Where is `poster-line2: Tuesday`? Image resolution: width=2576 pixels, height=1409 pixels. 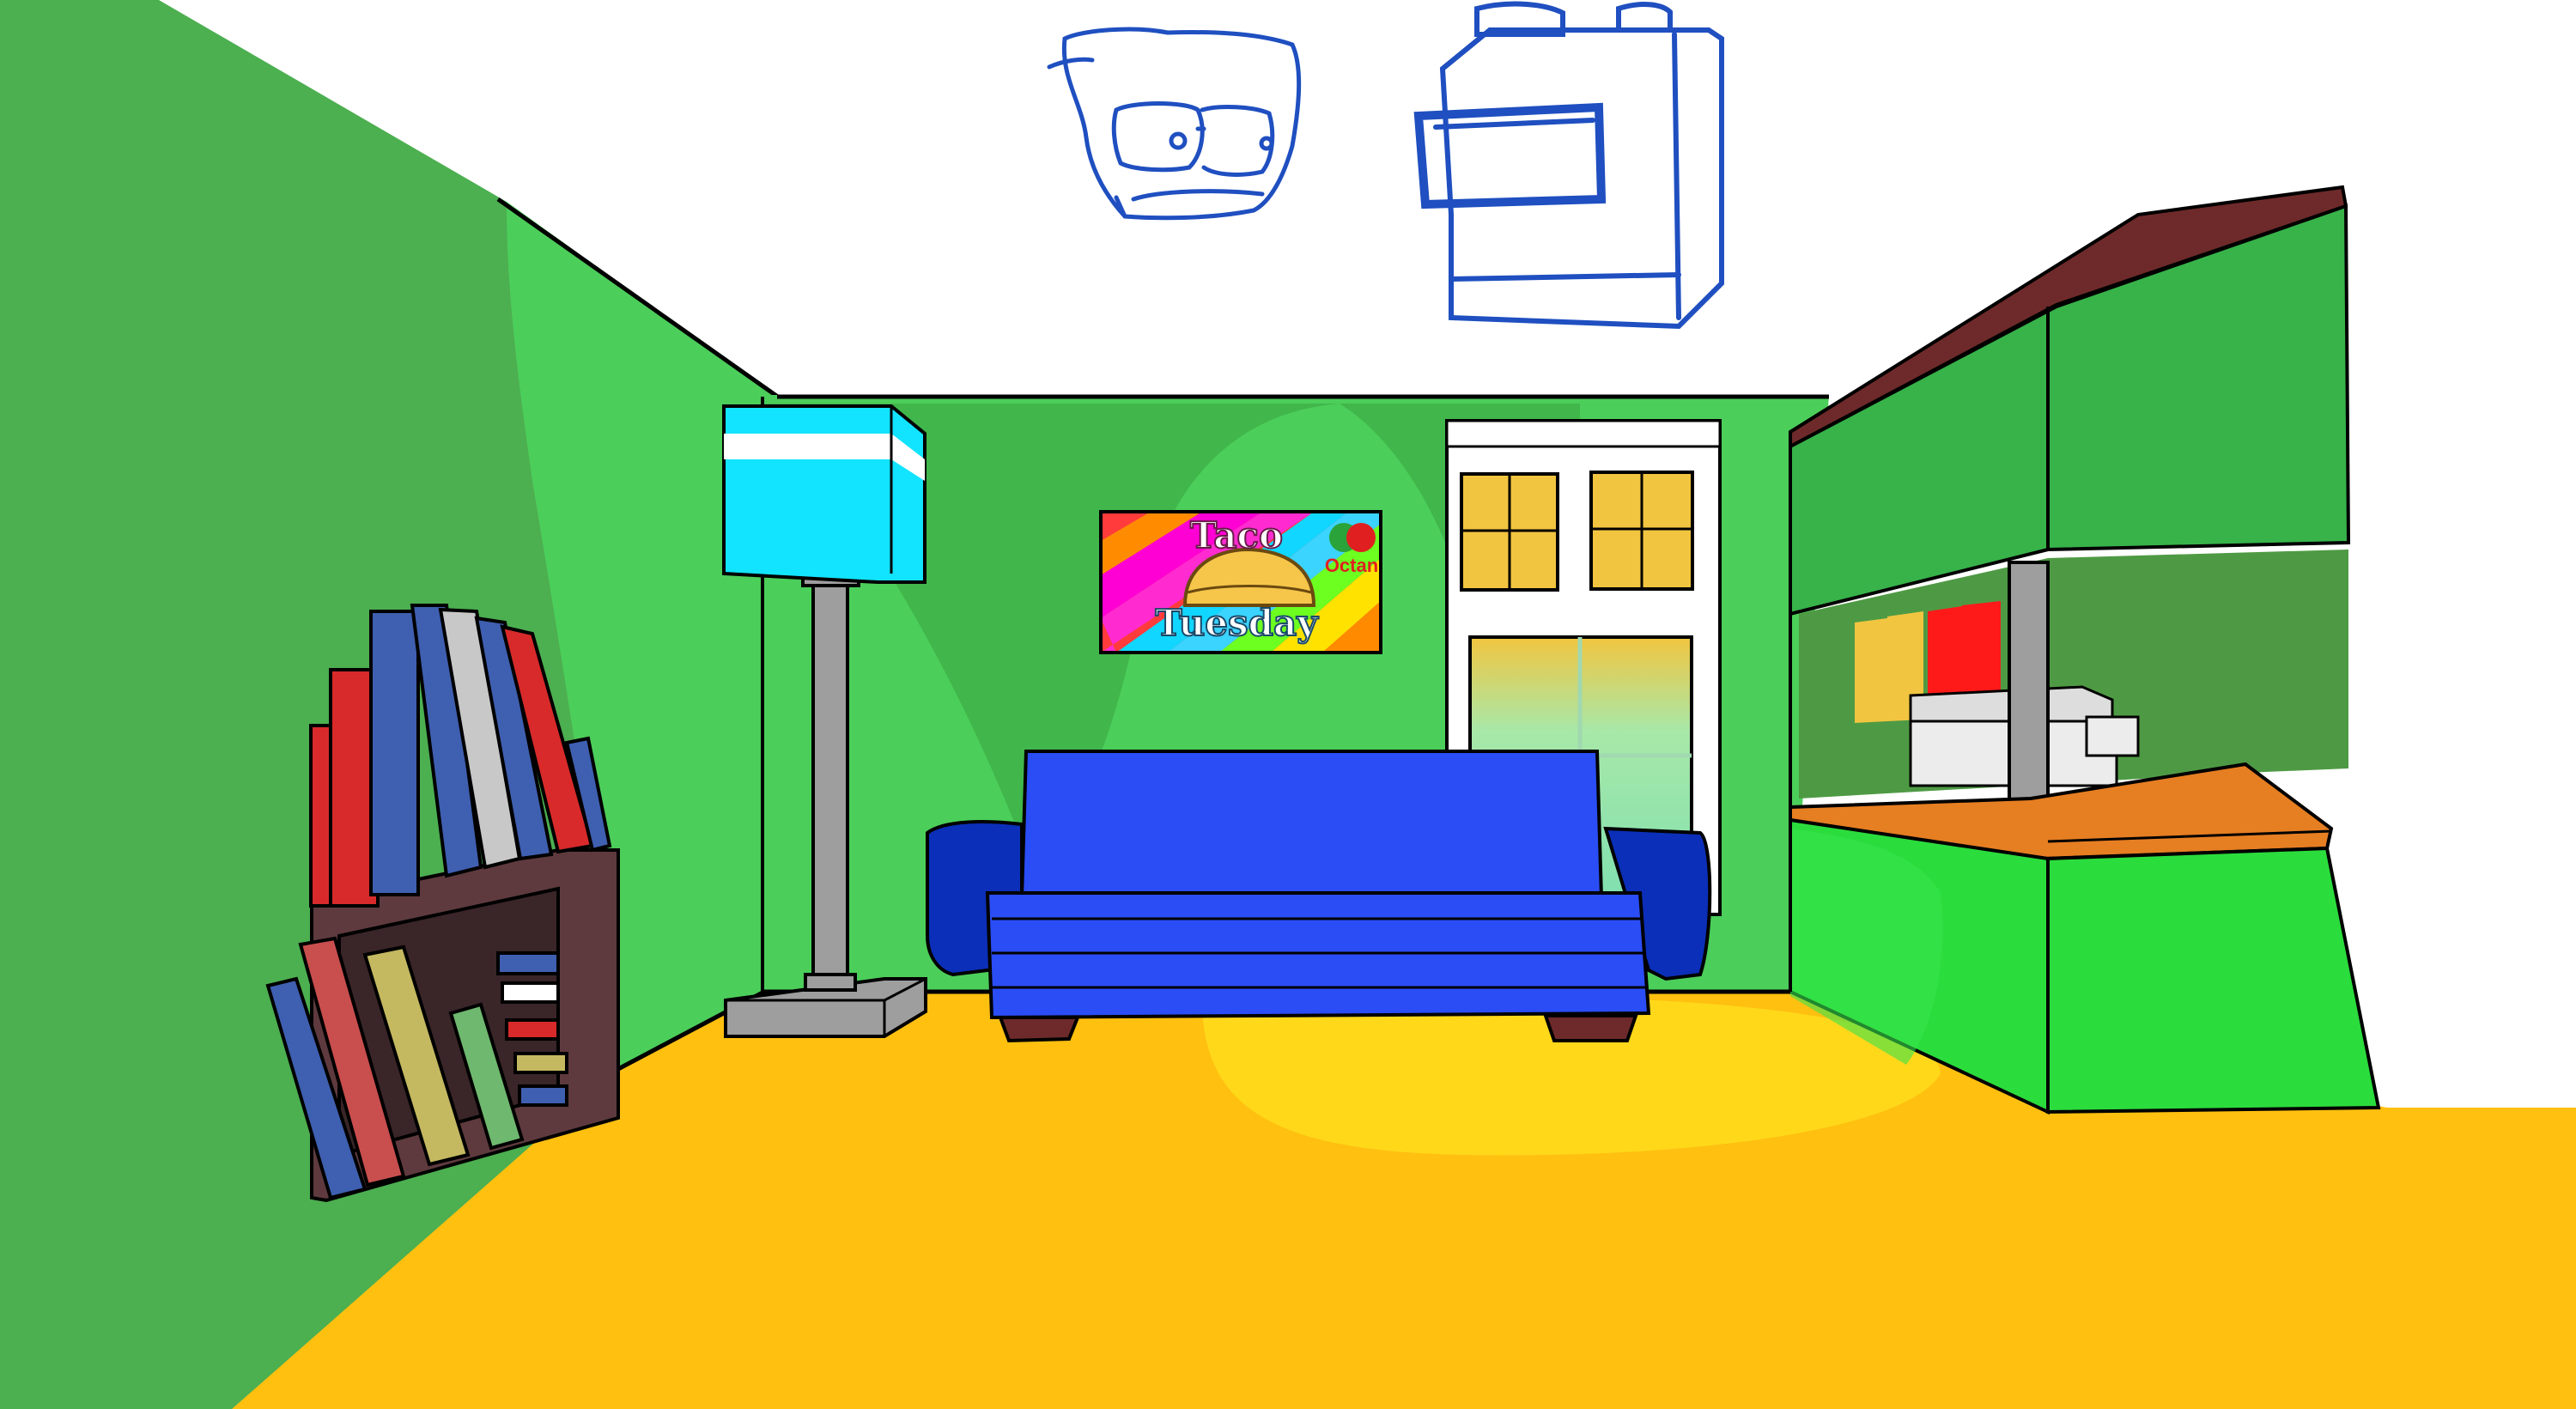
poster-line2: Tuesday is located at coordinates (1237, 623).